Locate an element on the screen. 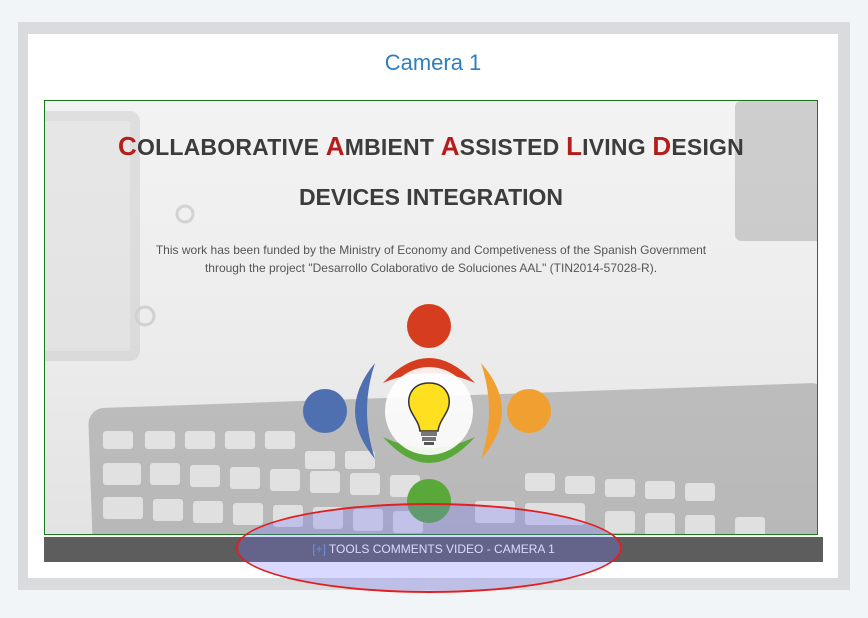 Image resolution: width=868 pixels, height=618 pixels. slide-title-word-4: IVING is located at coordinates (617, 147).